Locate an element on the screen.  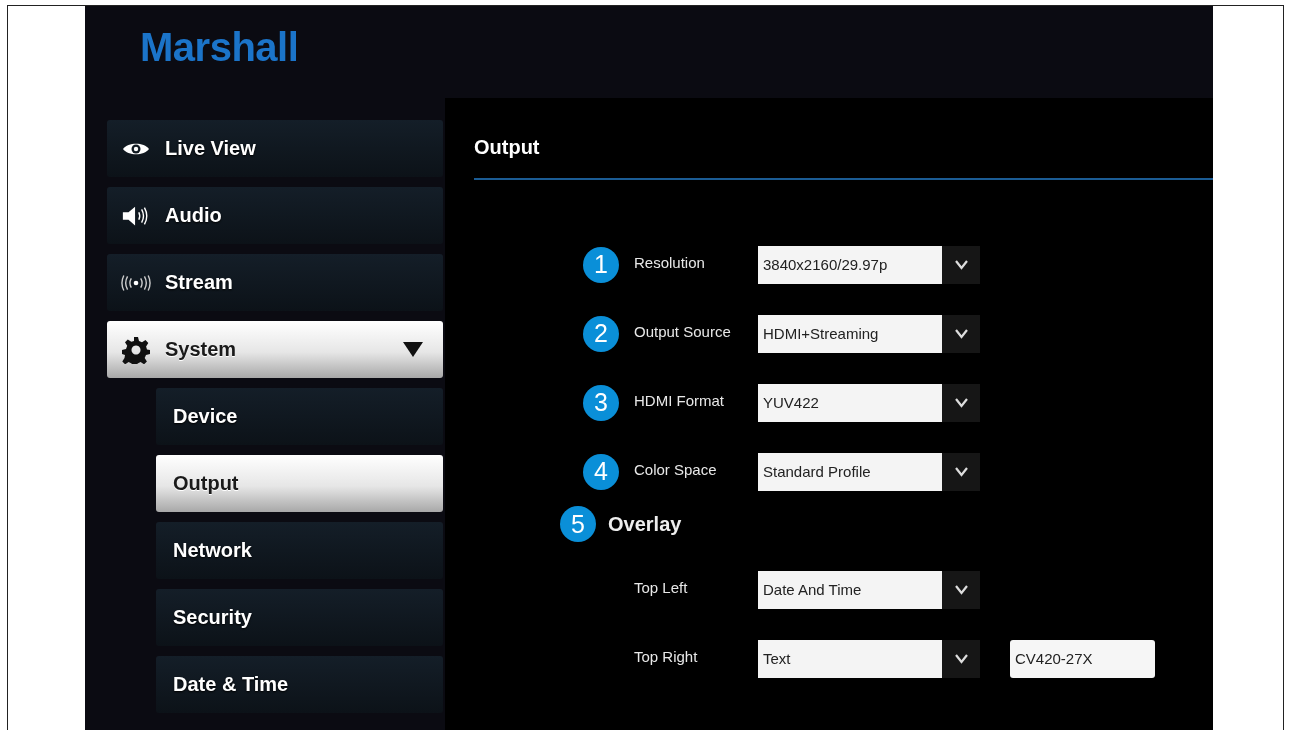
sidebar-item: System is located at coordinates (275, 349).